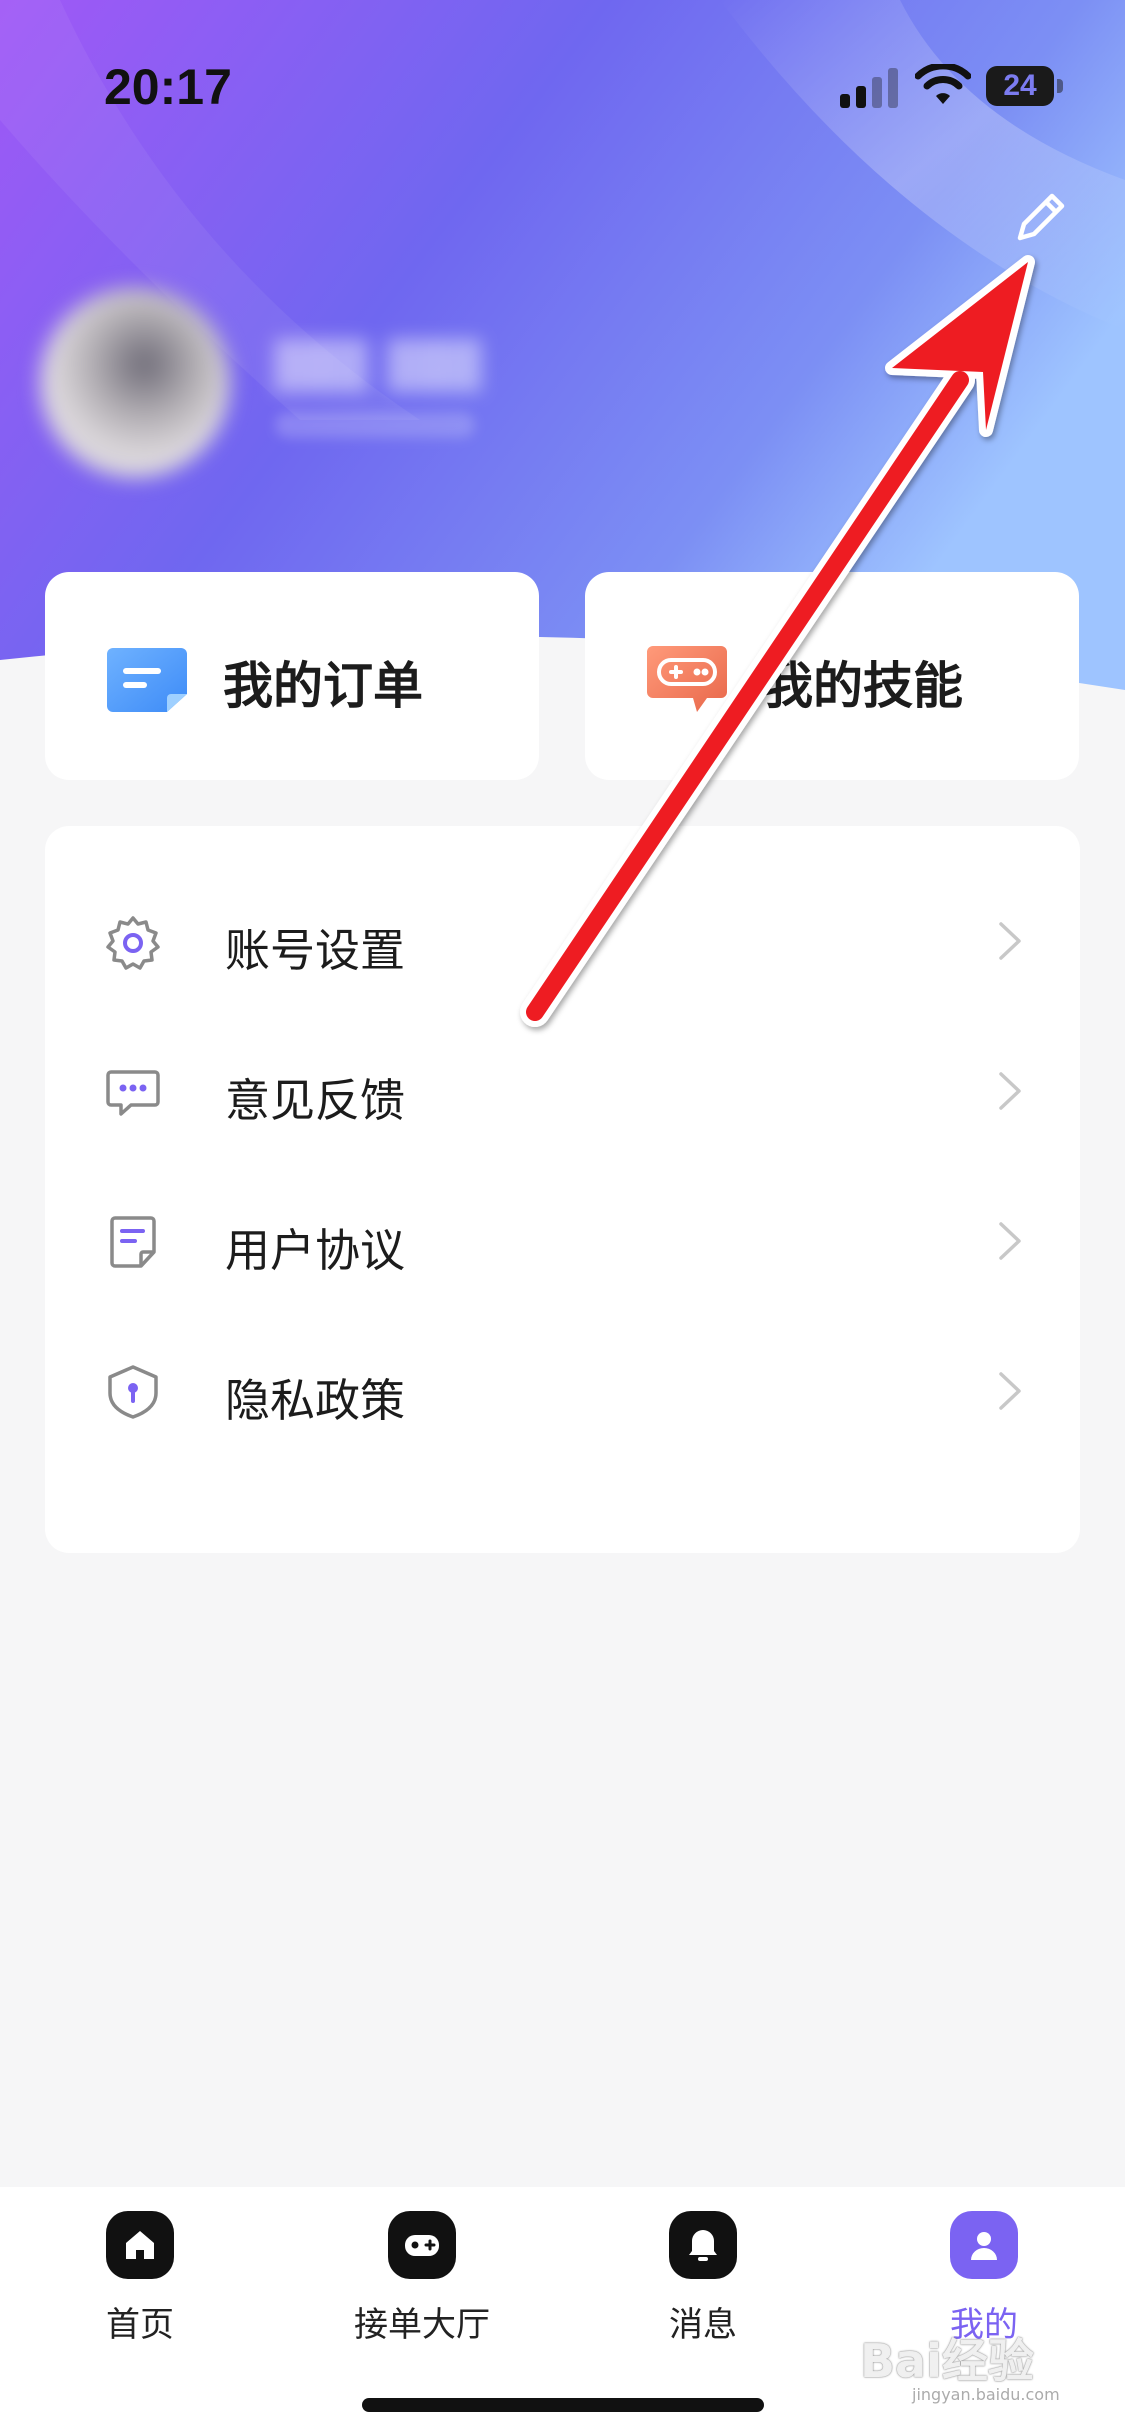 The image size is (1125, 2436). Describe the element at coordinates (984, 2245) in the screenshot. I see `user-icon` at that location.